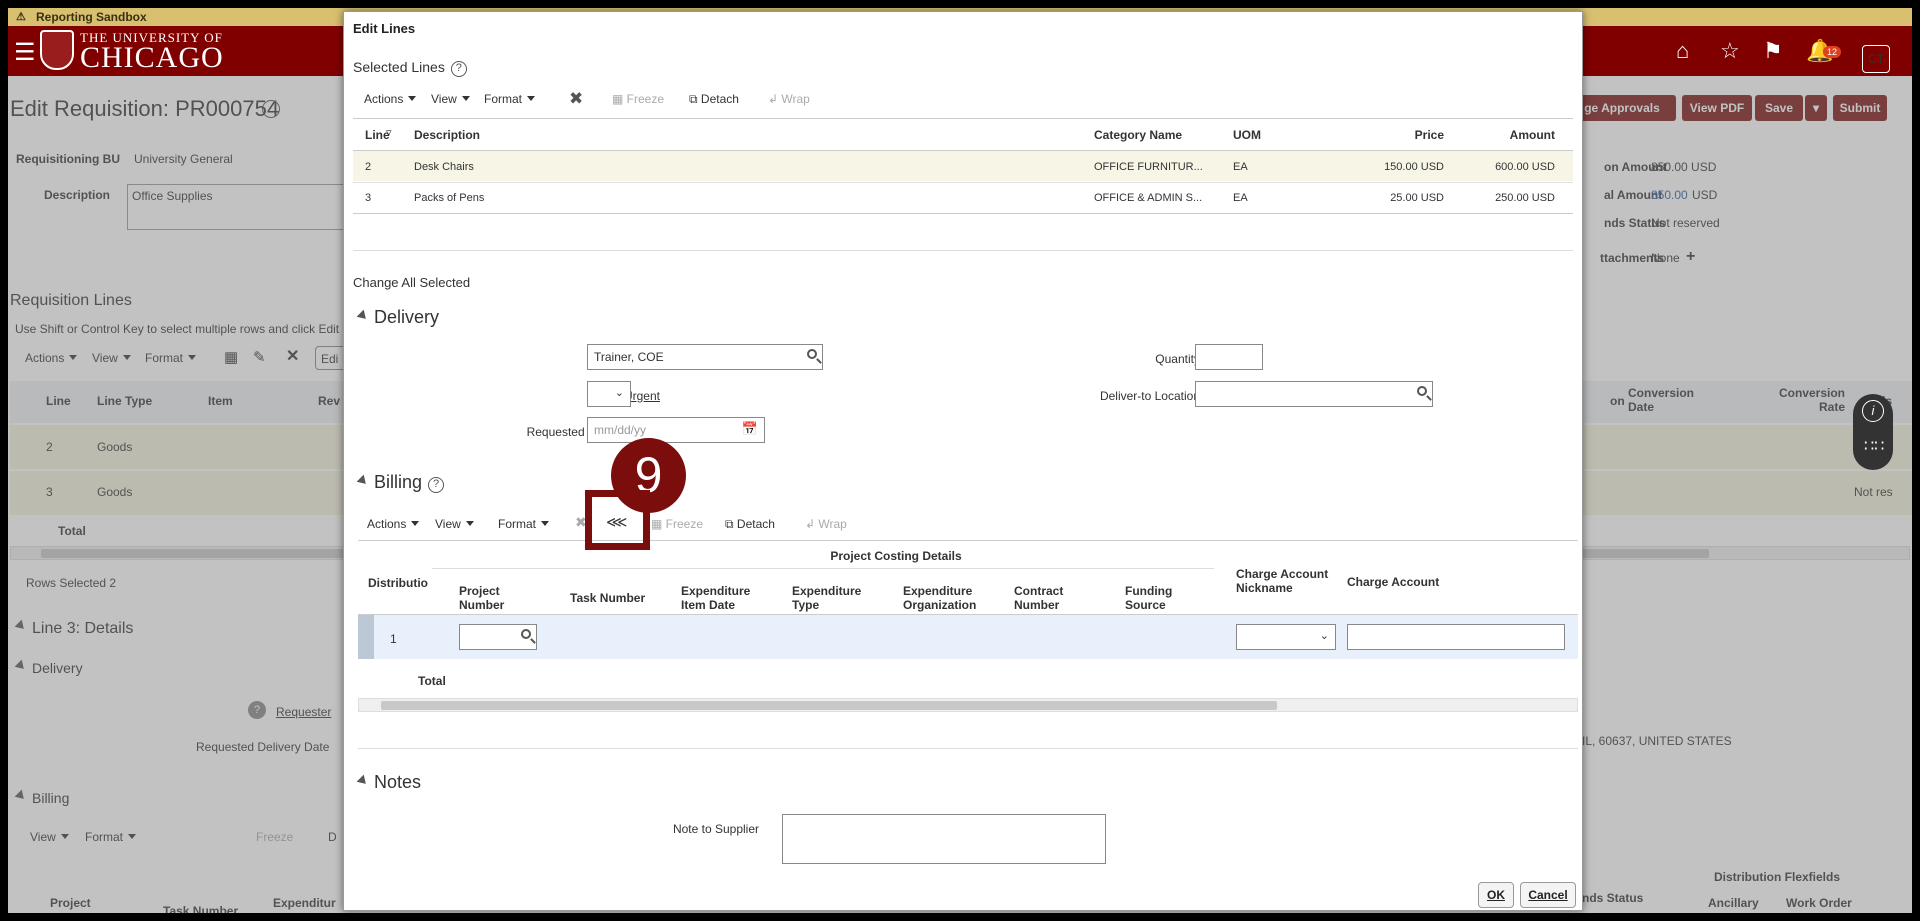 This screenshot has height=921, width=1920. Describe the element at coordinates (449, 198) in the screenshot. I see `row-description: Packs of Pens` at that location.